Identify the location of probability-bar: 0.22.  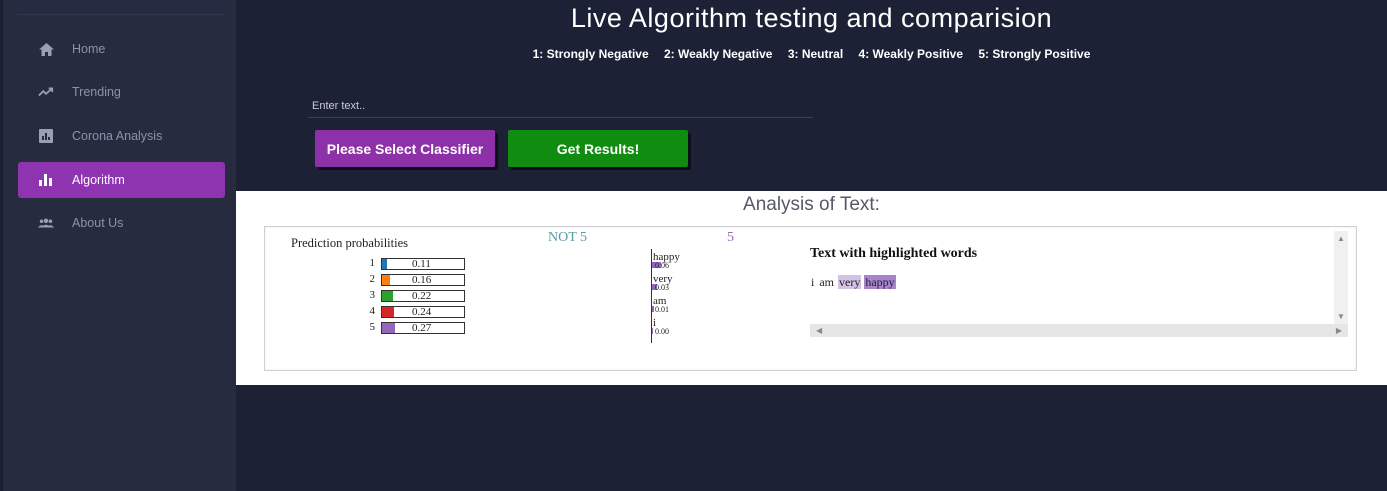
(423, 296).